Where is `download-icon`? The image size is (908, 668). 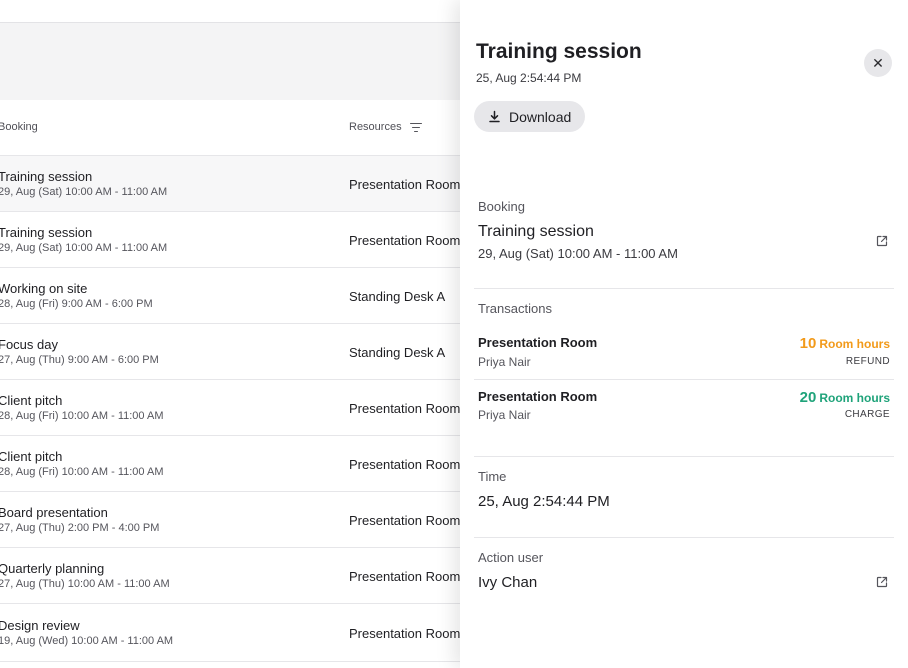 download-icon is located at coordinates (494, 116).